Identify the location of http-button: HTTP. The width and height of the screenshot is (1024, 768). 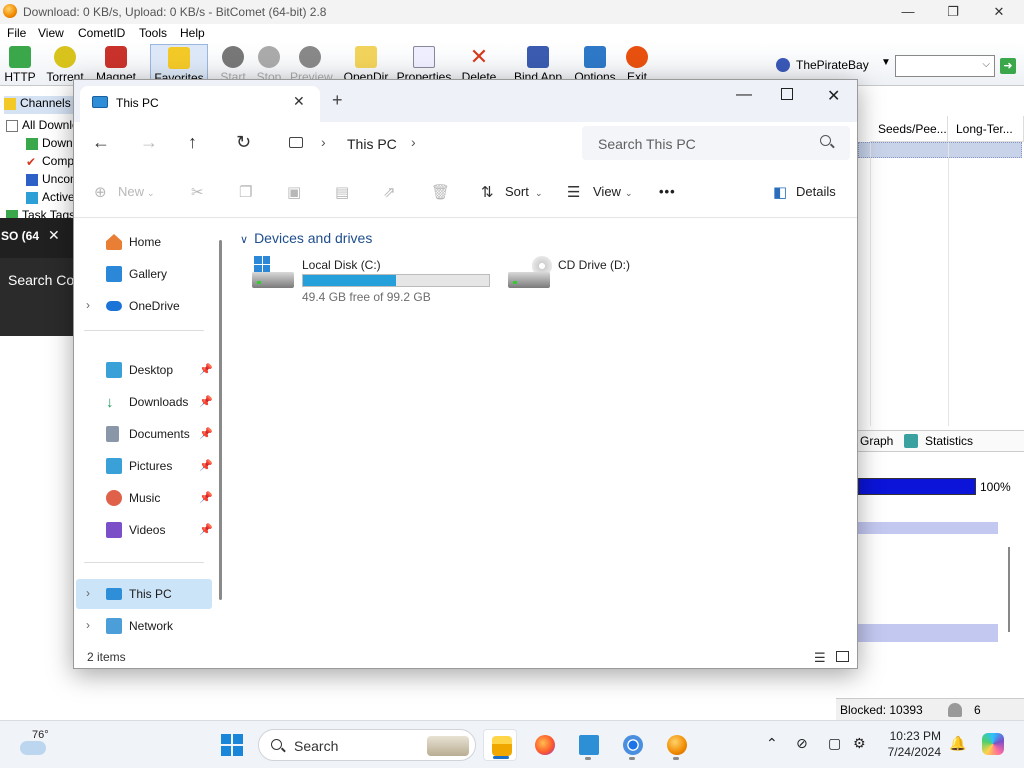
(20, 65).